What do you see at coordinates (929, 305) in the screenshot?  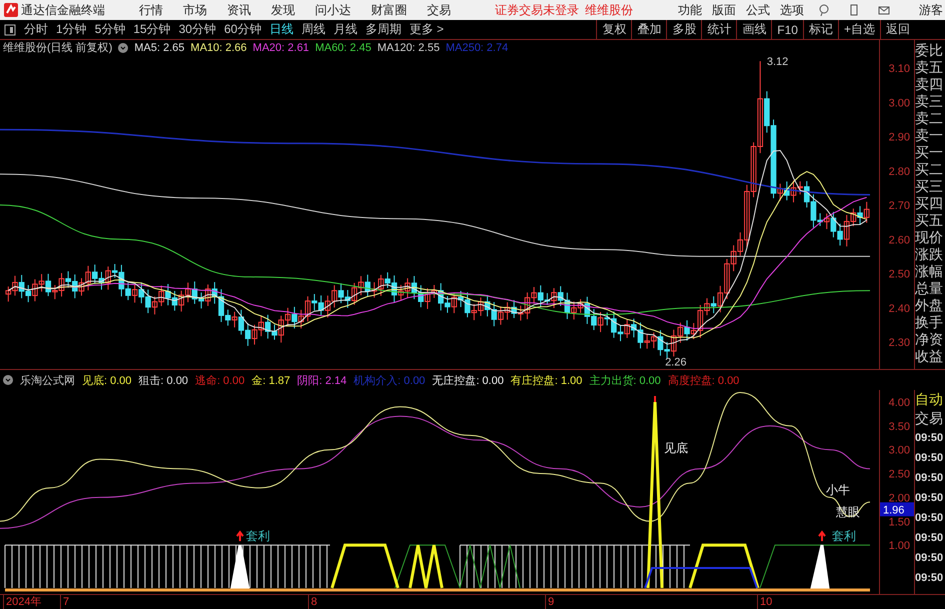 I see `quote-label: 外盘` at bounding box center [929, 305].